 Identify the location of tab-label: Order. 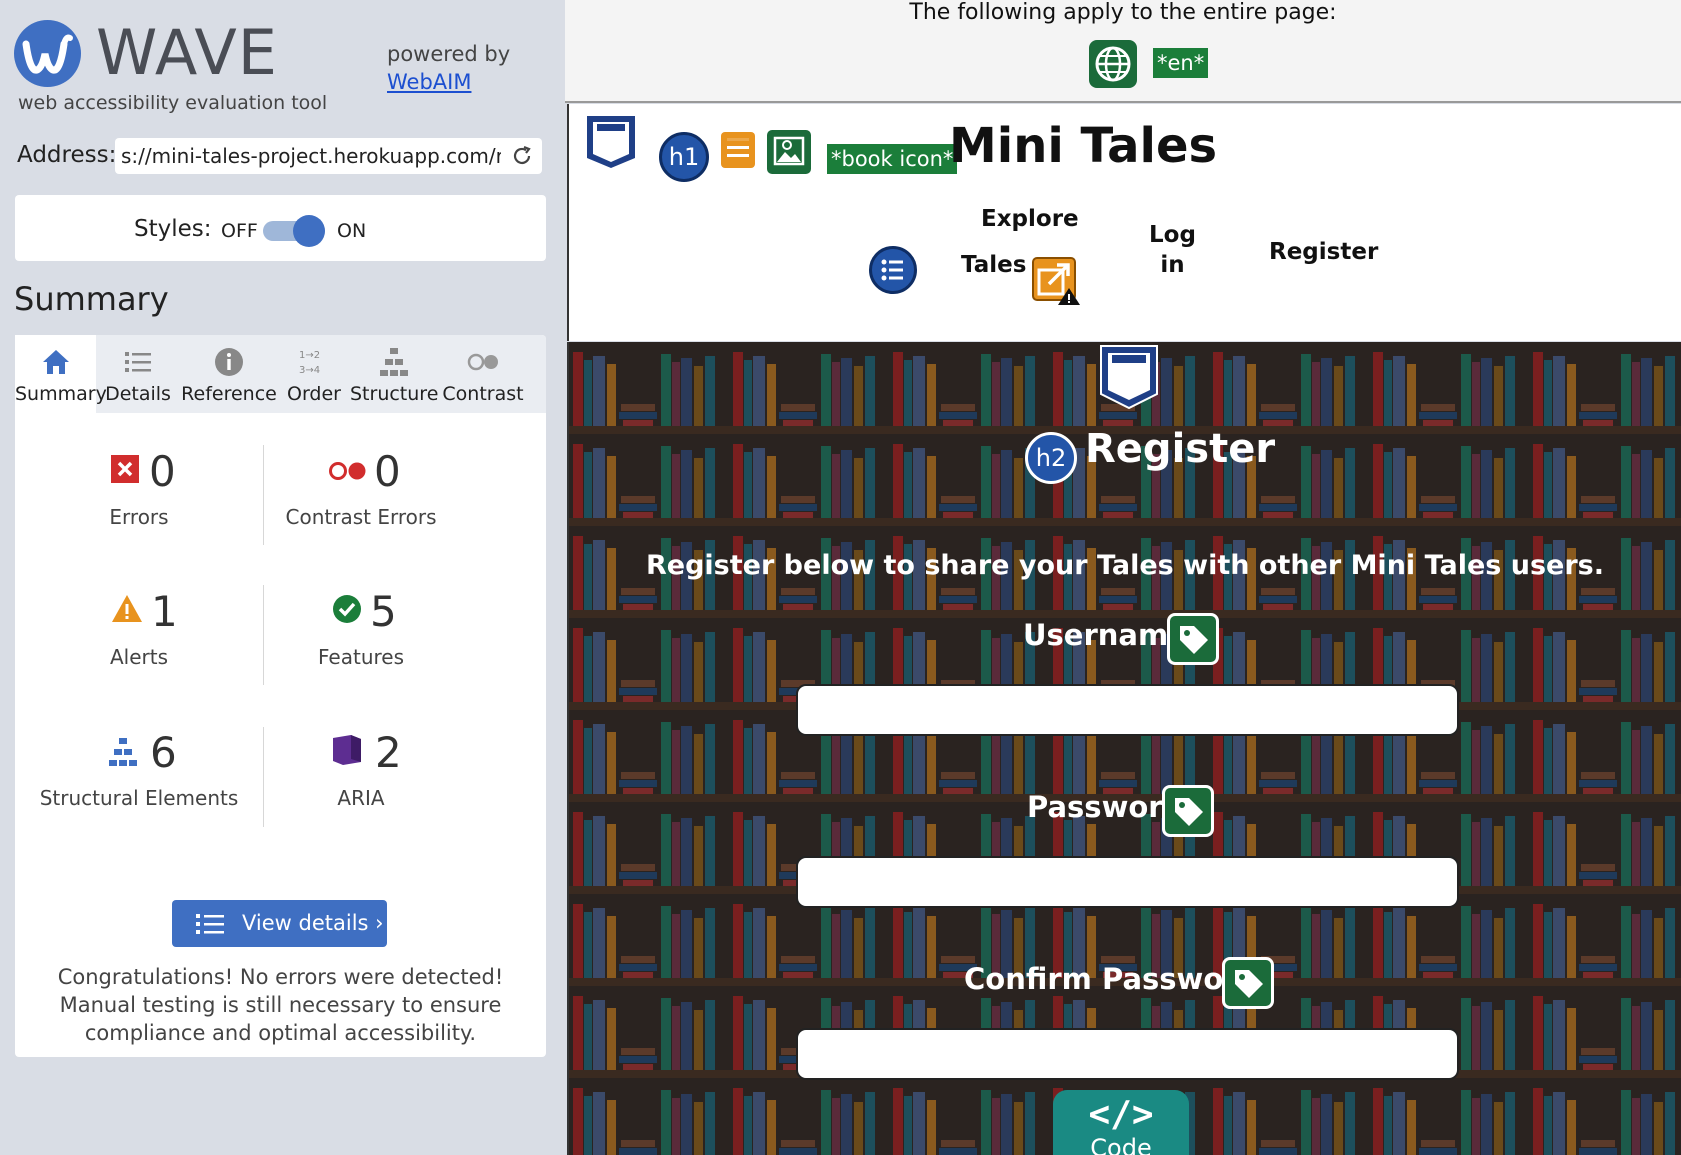
(314, 394).